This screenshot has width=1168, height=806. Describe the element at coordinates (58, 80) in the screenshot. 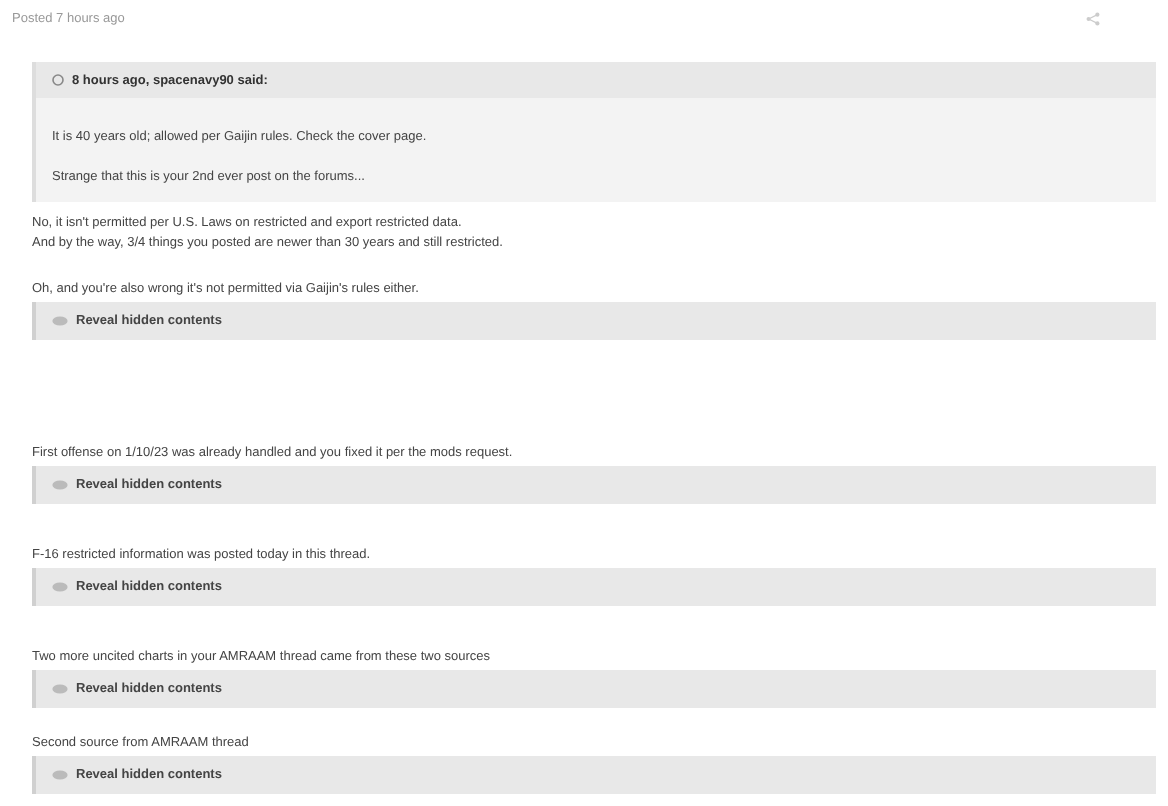

I see `clock-icon` at that location.